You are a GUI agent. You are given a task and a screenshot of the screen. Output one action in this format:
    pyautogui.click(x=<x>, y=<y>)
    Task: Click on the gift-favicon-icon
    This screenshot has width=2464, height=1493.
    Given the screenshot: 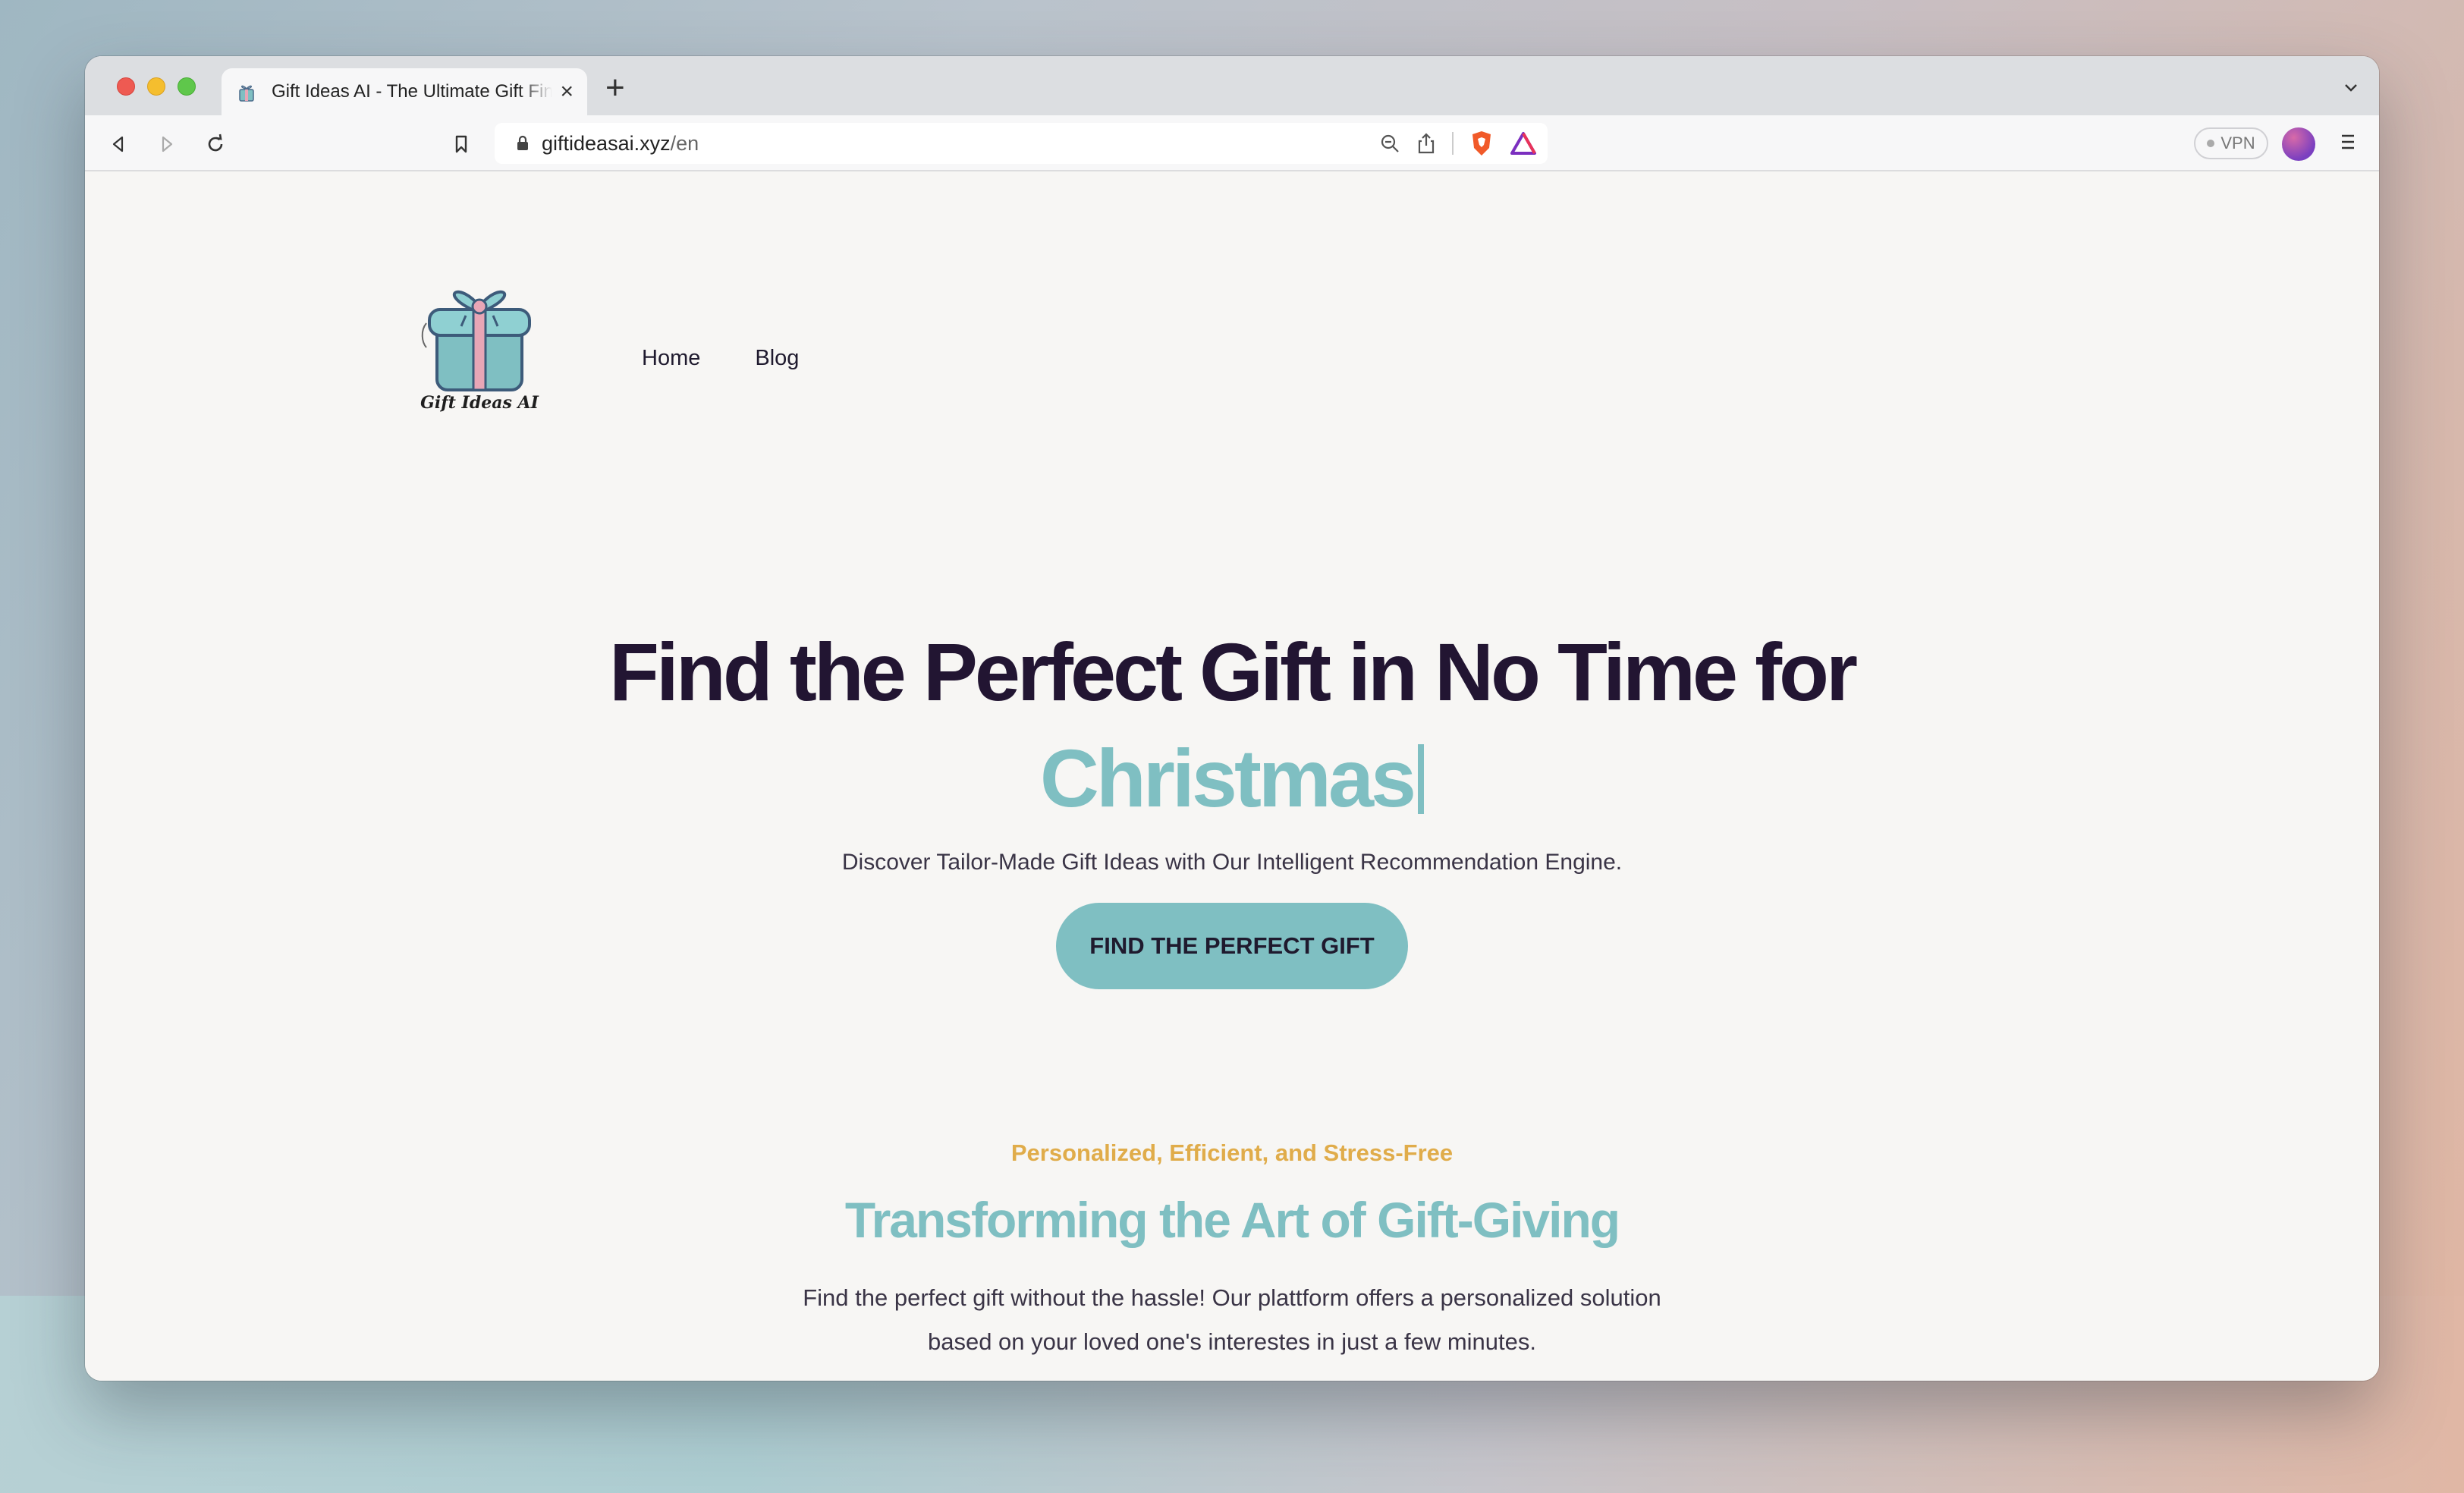 What is the action you would take?
    pyautogui.click(x=246, y=92)
    